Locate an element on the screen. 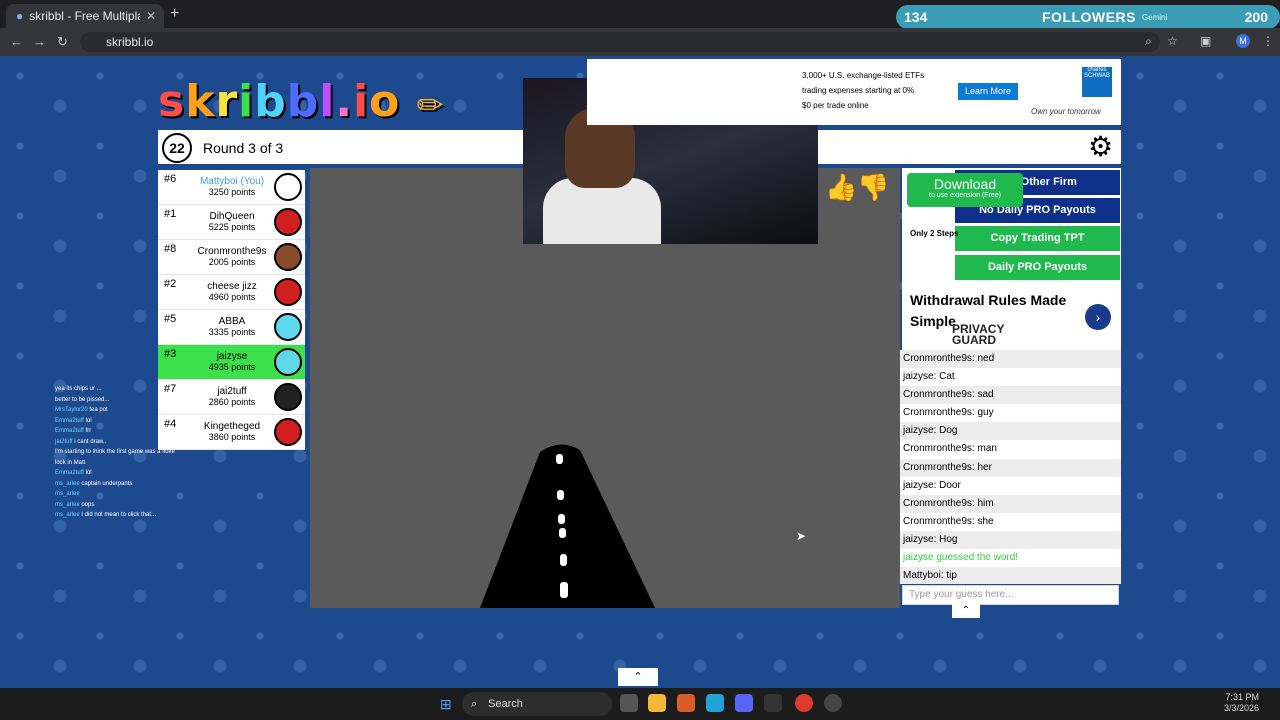 Image resolution: width=1280 pixels, height=720 pixels. tab-favicon-icon: ● is located at coordinates (20, 16).